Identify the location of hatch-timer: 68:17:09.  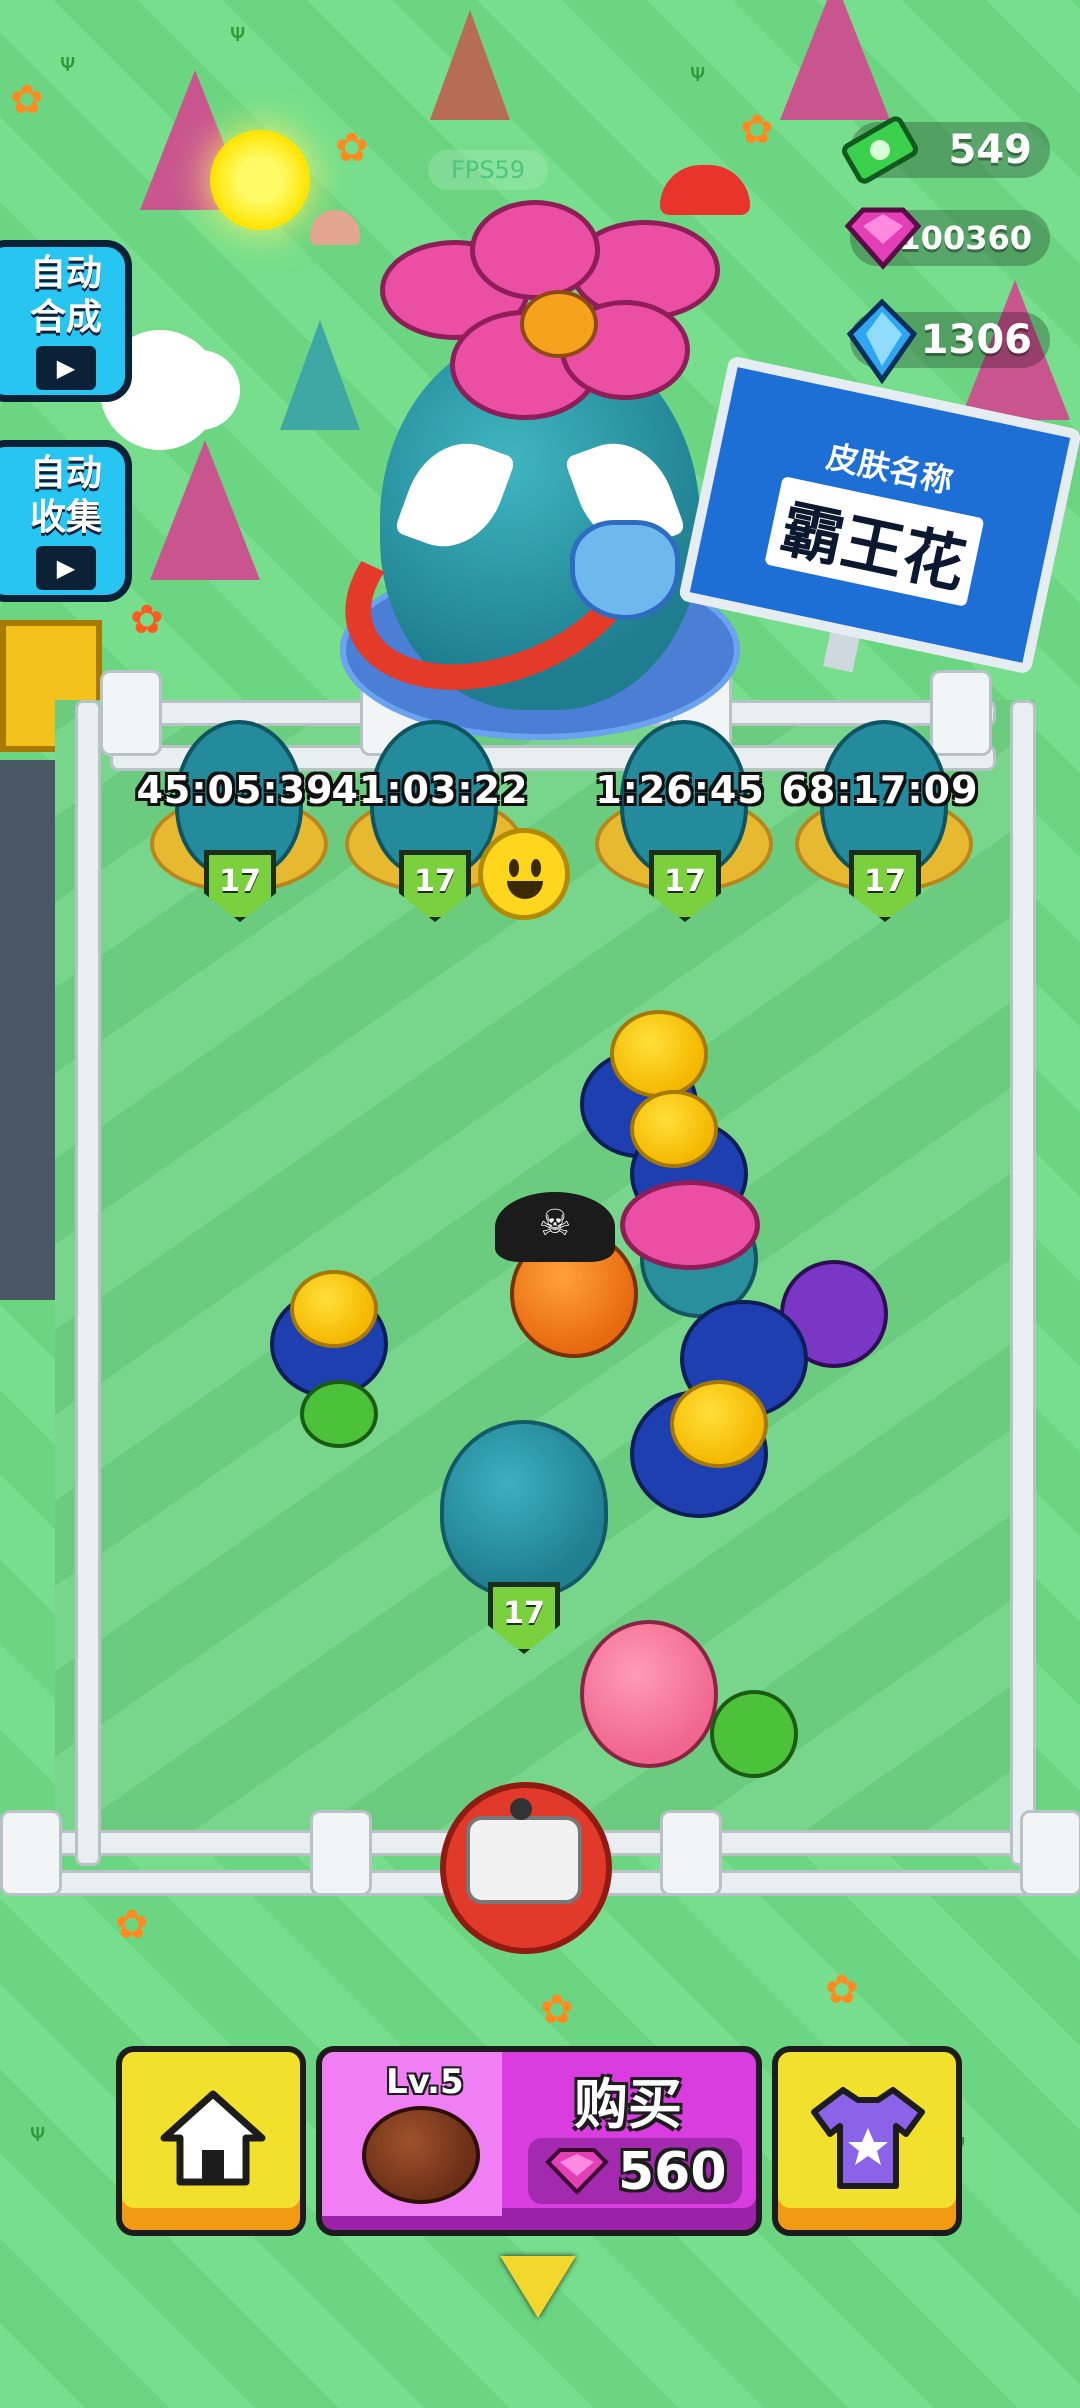
(880, 790).